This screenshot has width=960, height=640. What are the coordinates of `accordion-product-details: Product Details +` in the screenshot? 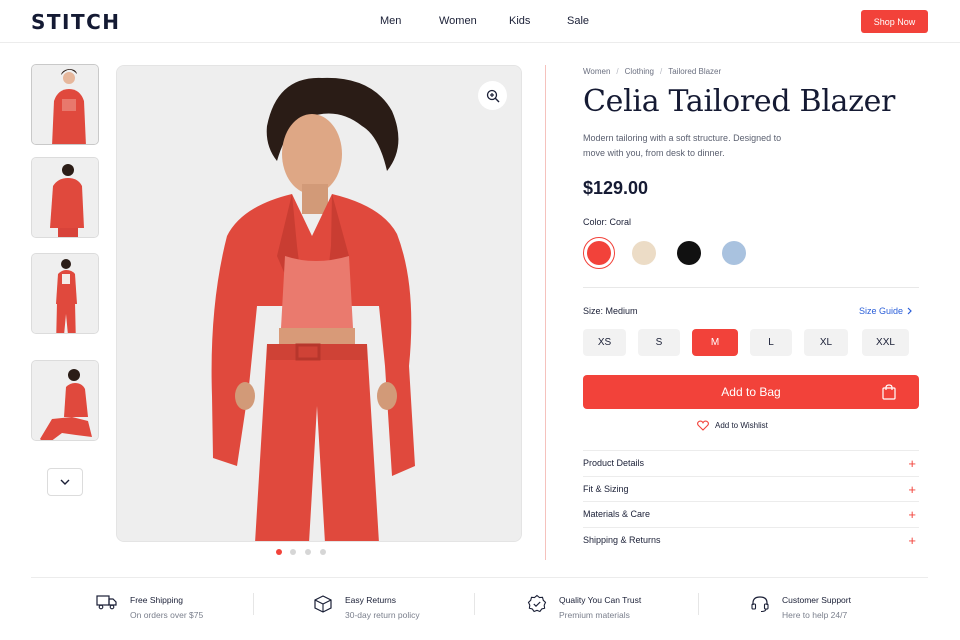 It's located at (751, 462).